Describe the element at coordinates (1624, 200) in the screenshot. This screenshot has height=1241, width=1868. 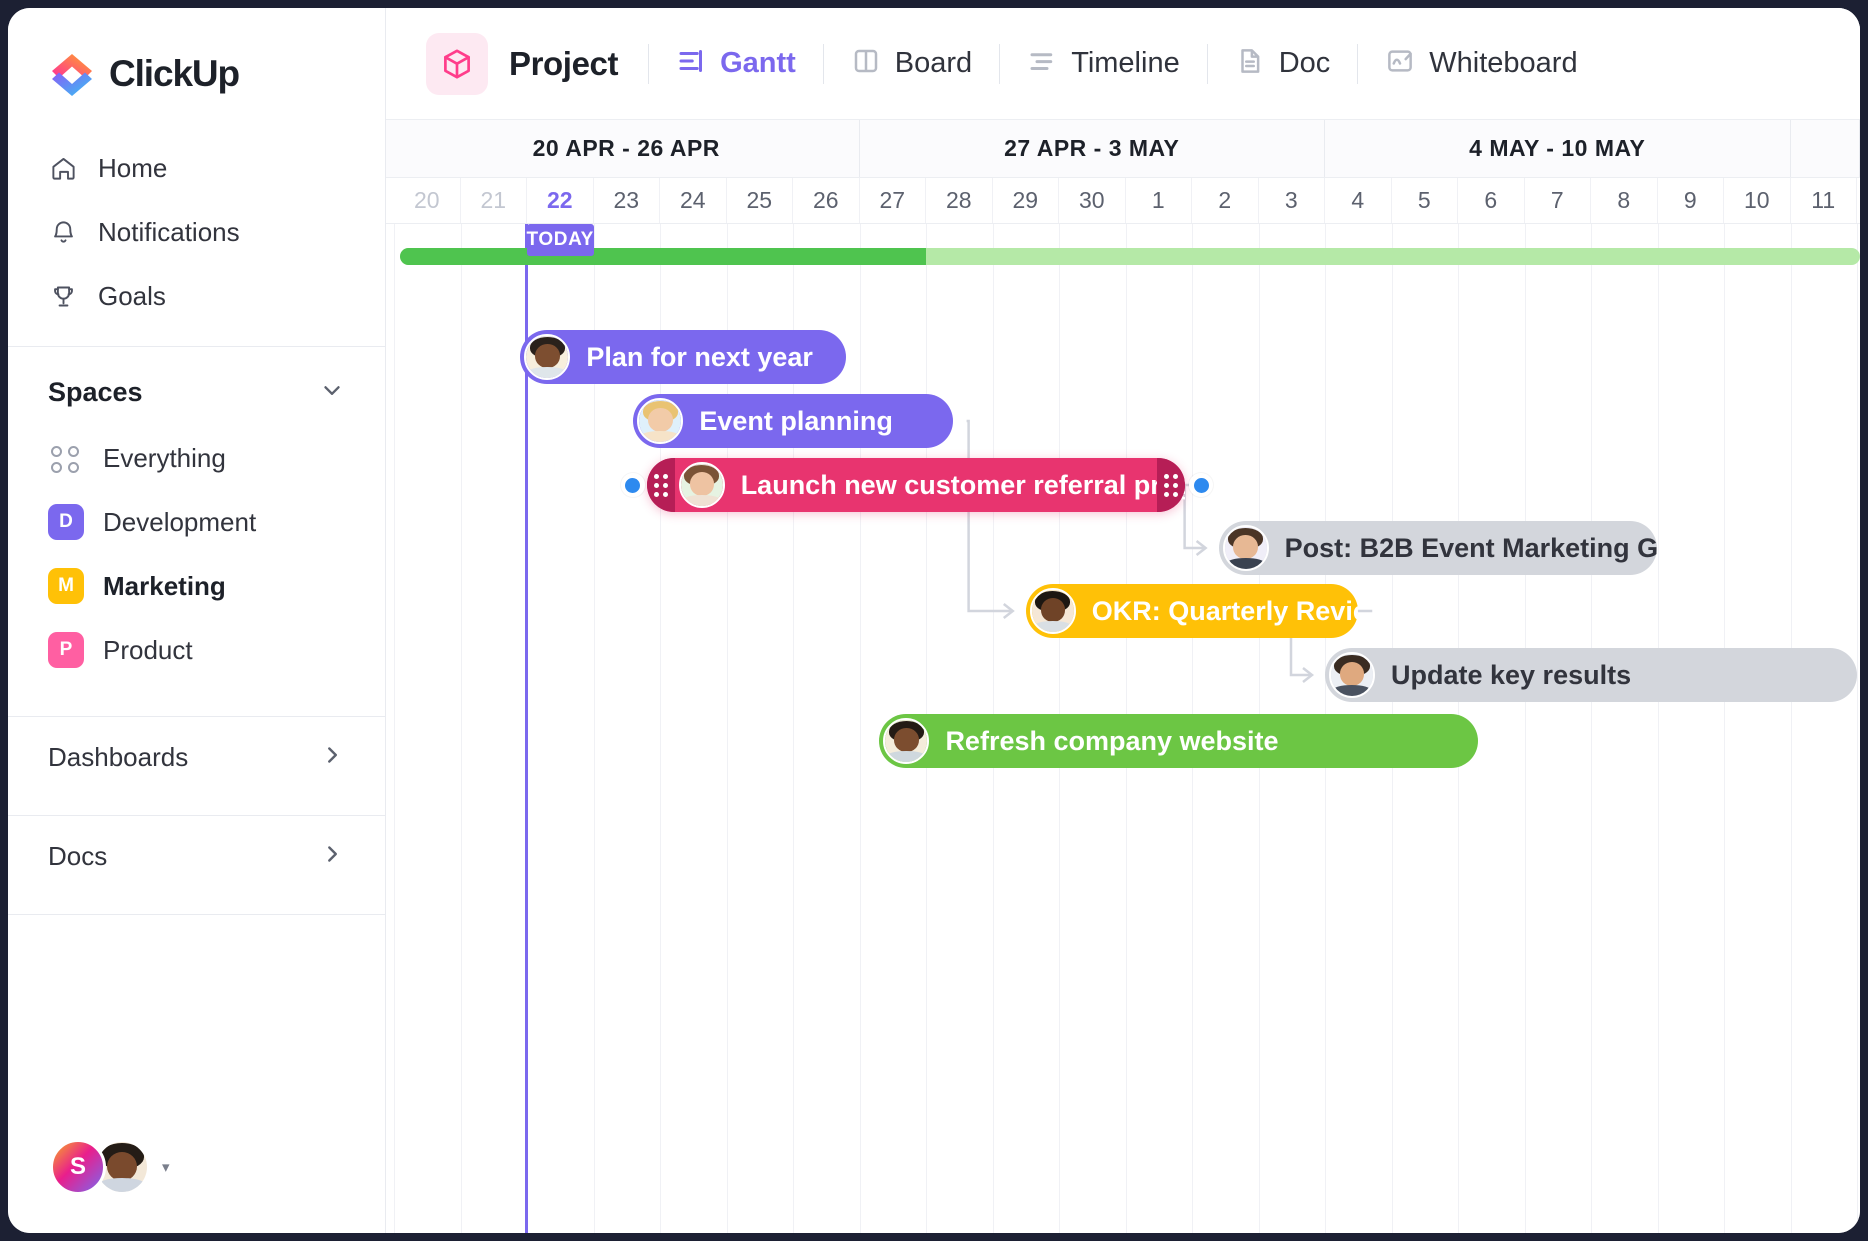
I see `day-column-header: 8` at that location.